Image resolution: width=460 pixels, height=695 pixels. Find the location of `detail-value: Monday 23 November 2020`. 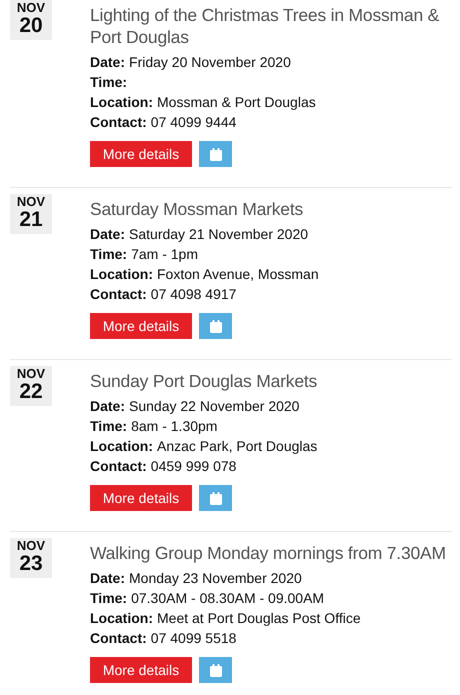

detail-value: Monday 23 November 2020 is located at coordinates (215, 578).